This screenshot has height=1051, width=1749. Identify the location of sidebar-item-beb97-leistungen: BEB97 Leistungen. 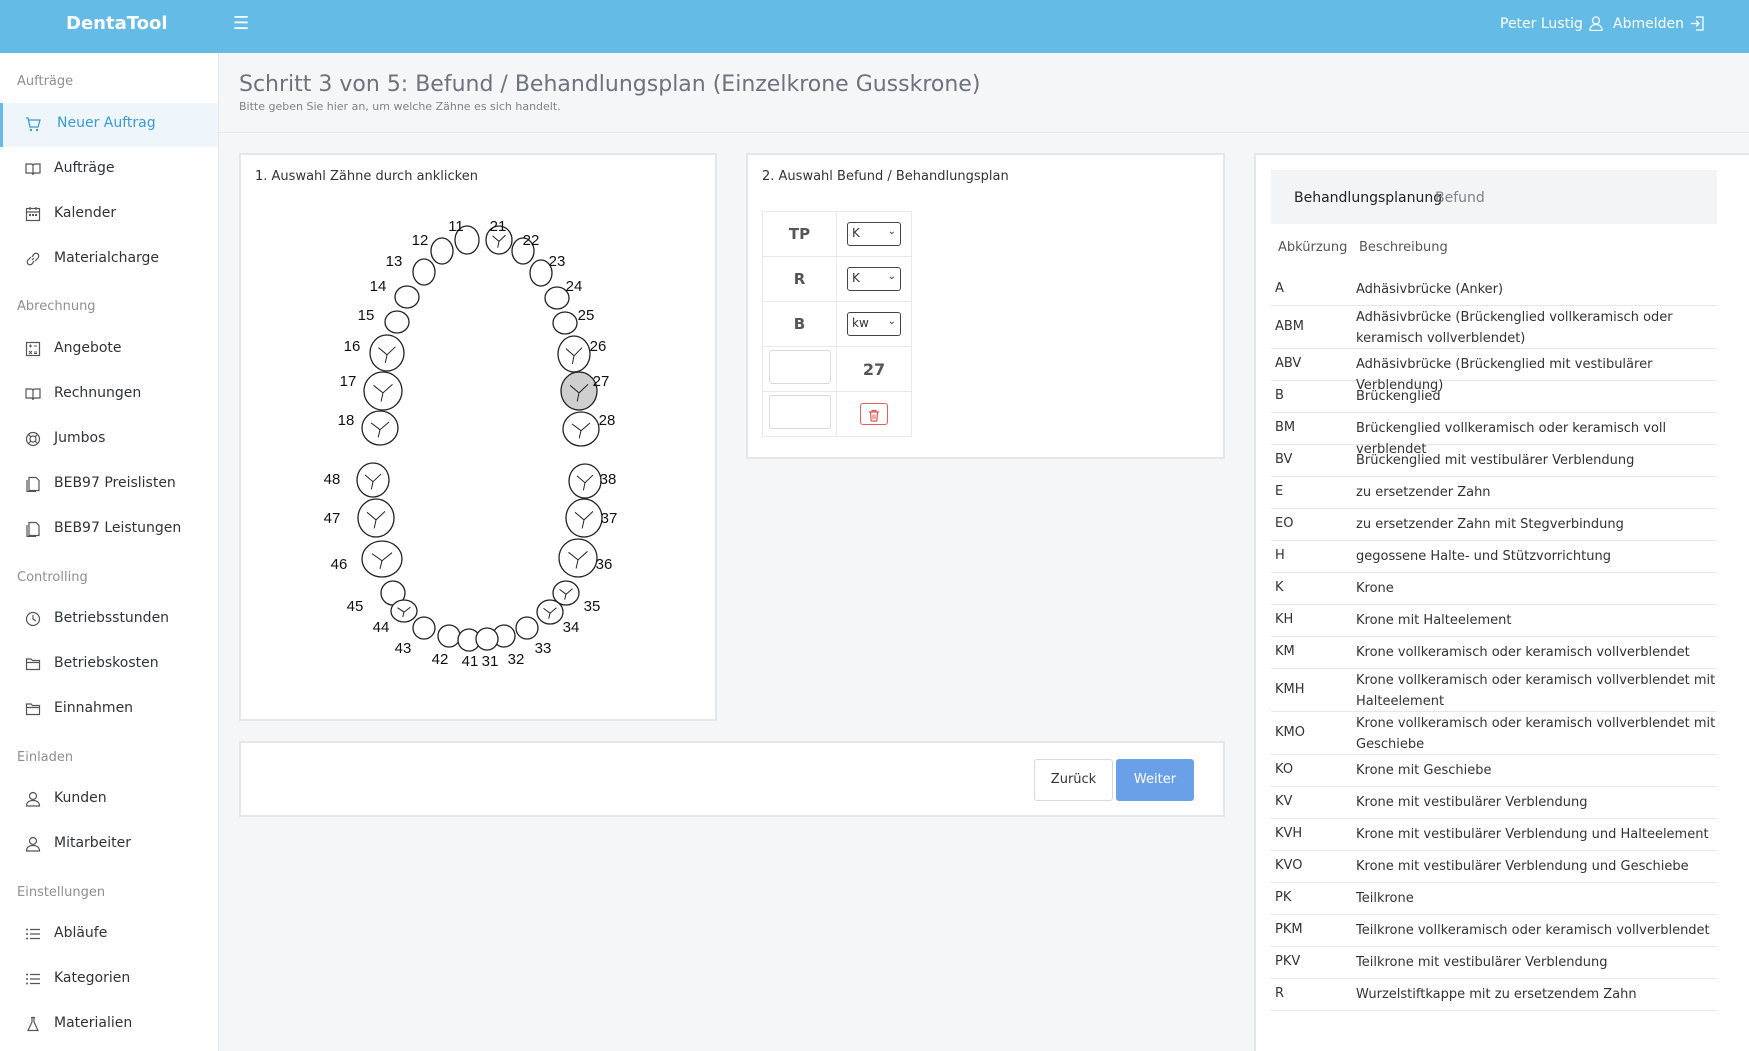
(109, 530).